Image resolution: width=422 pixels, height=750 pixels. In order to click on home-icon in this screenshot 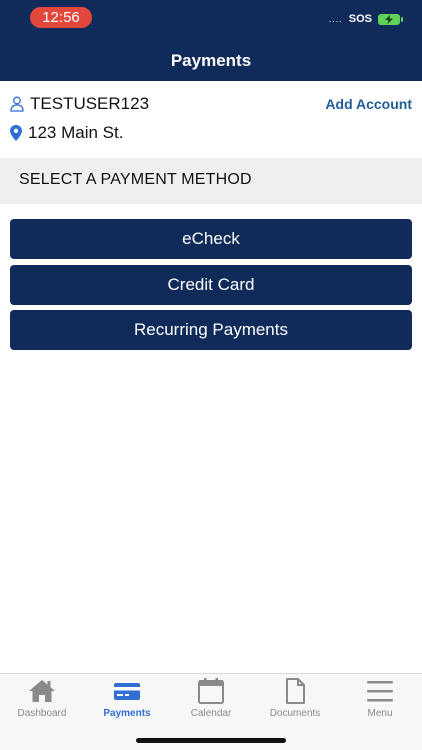, I will do `click(42, 691)`.